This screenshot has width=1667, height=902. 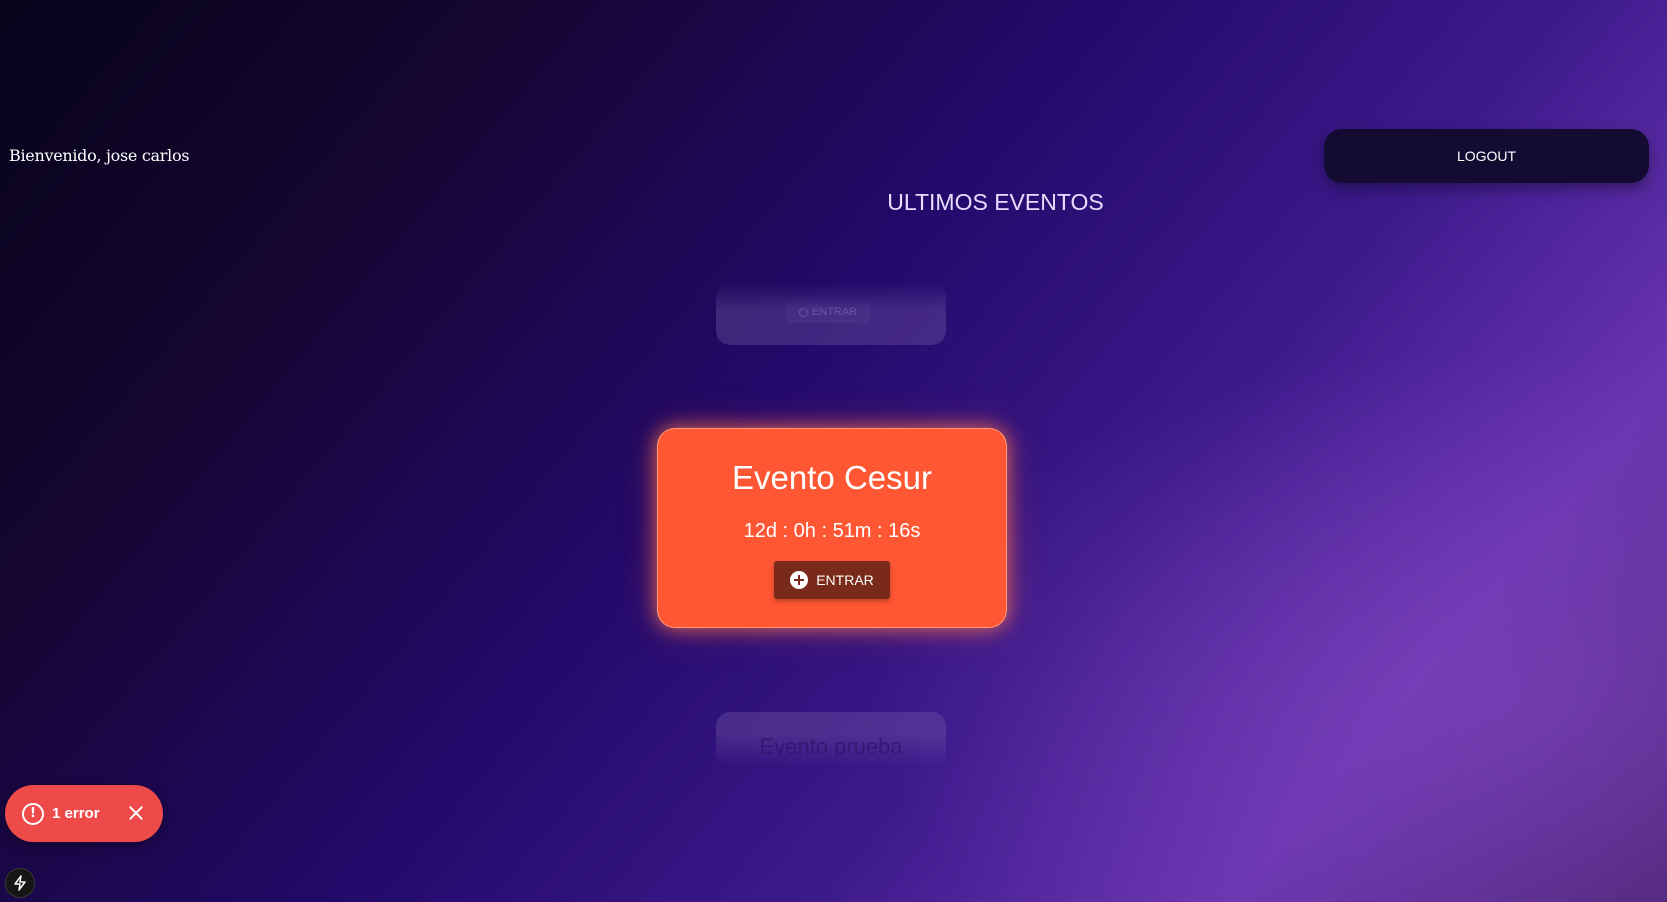 What do you see at coordinates (834, 312) in the screenshot?
I see `enter-button-previous-label: ENTRAR` at bounding box center [834, 312].